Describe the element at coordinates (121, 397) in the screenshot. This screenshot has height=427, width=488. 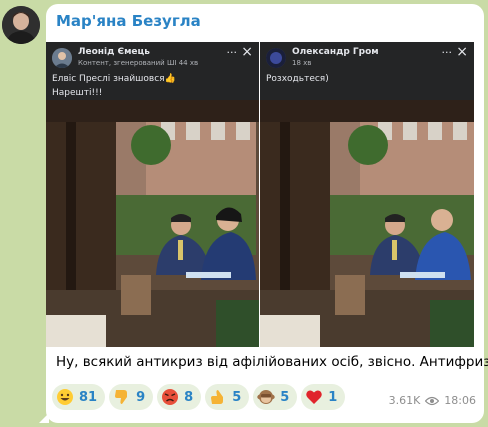
I see `thumbs-down-icon` at that location.